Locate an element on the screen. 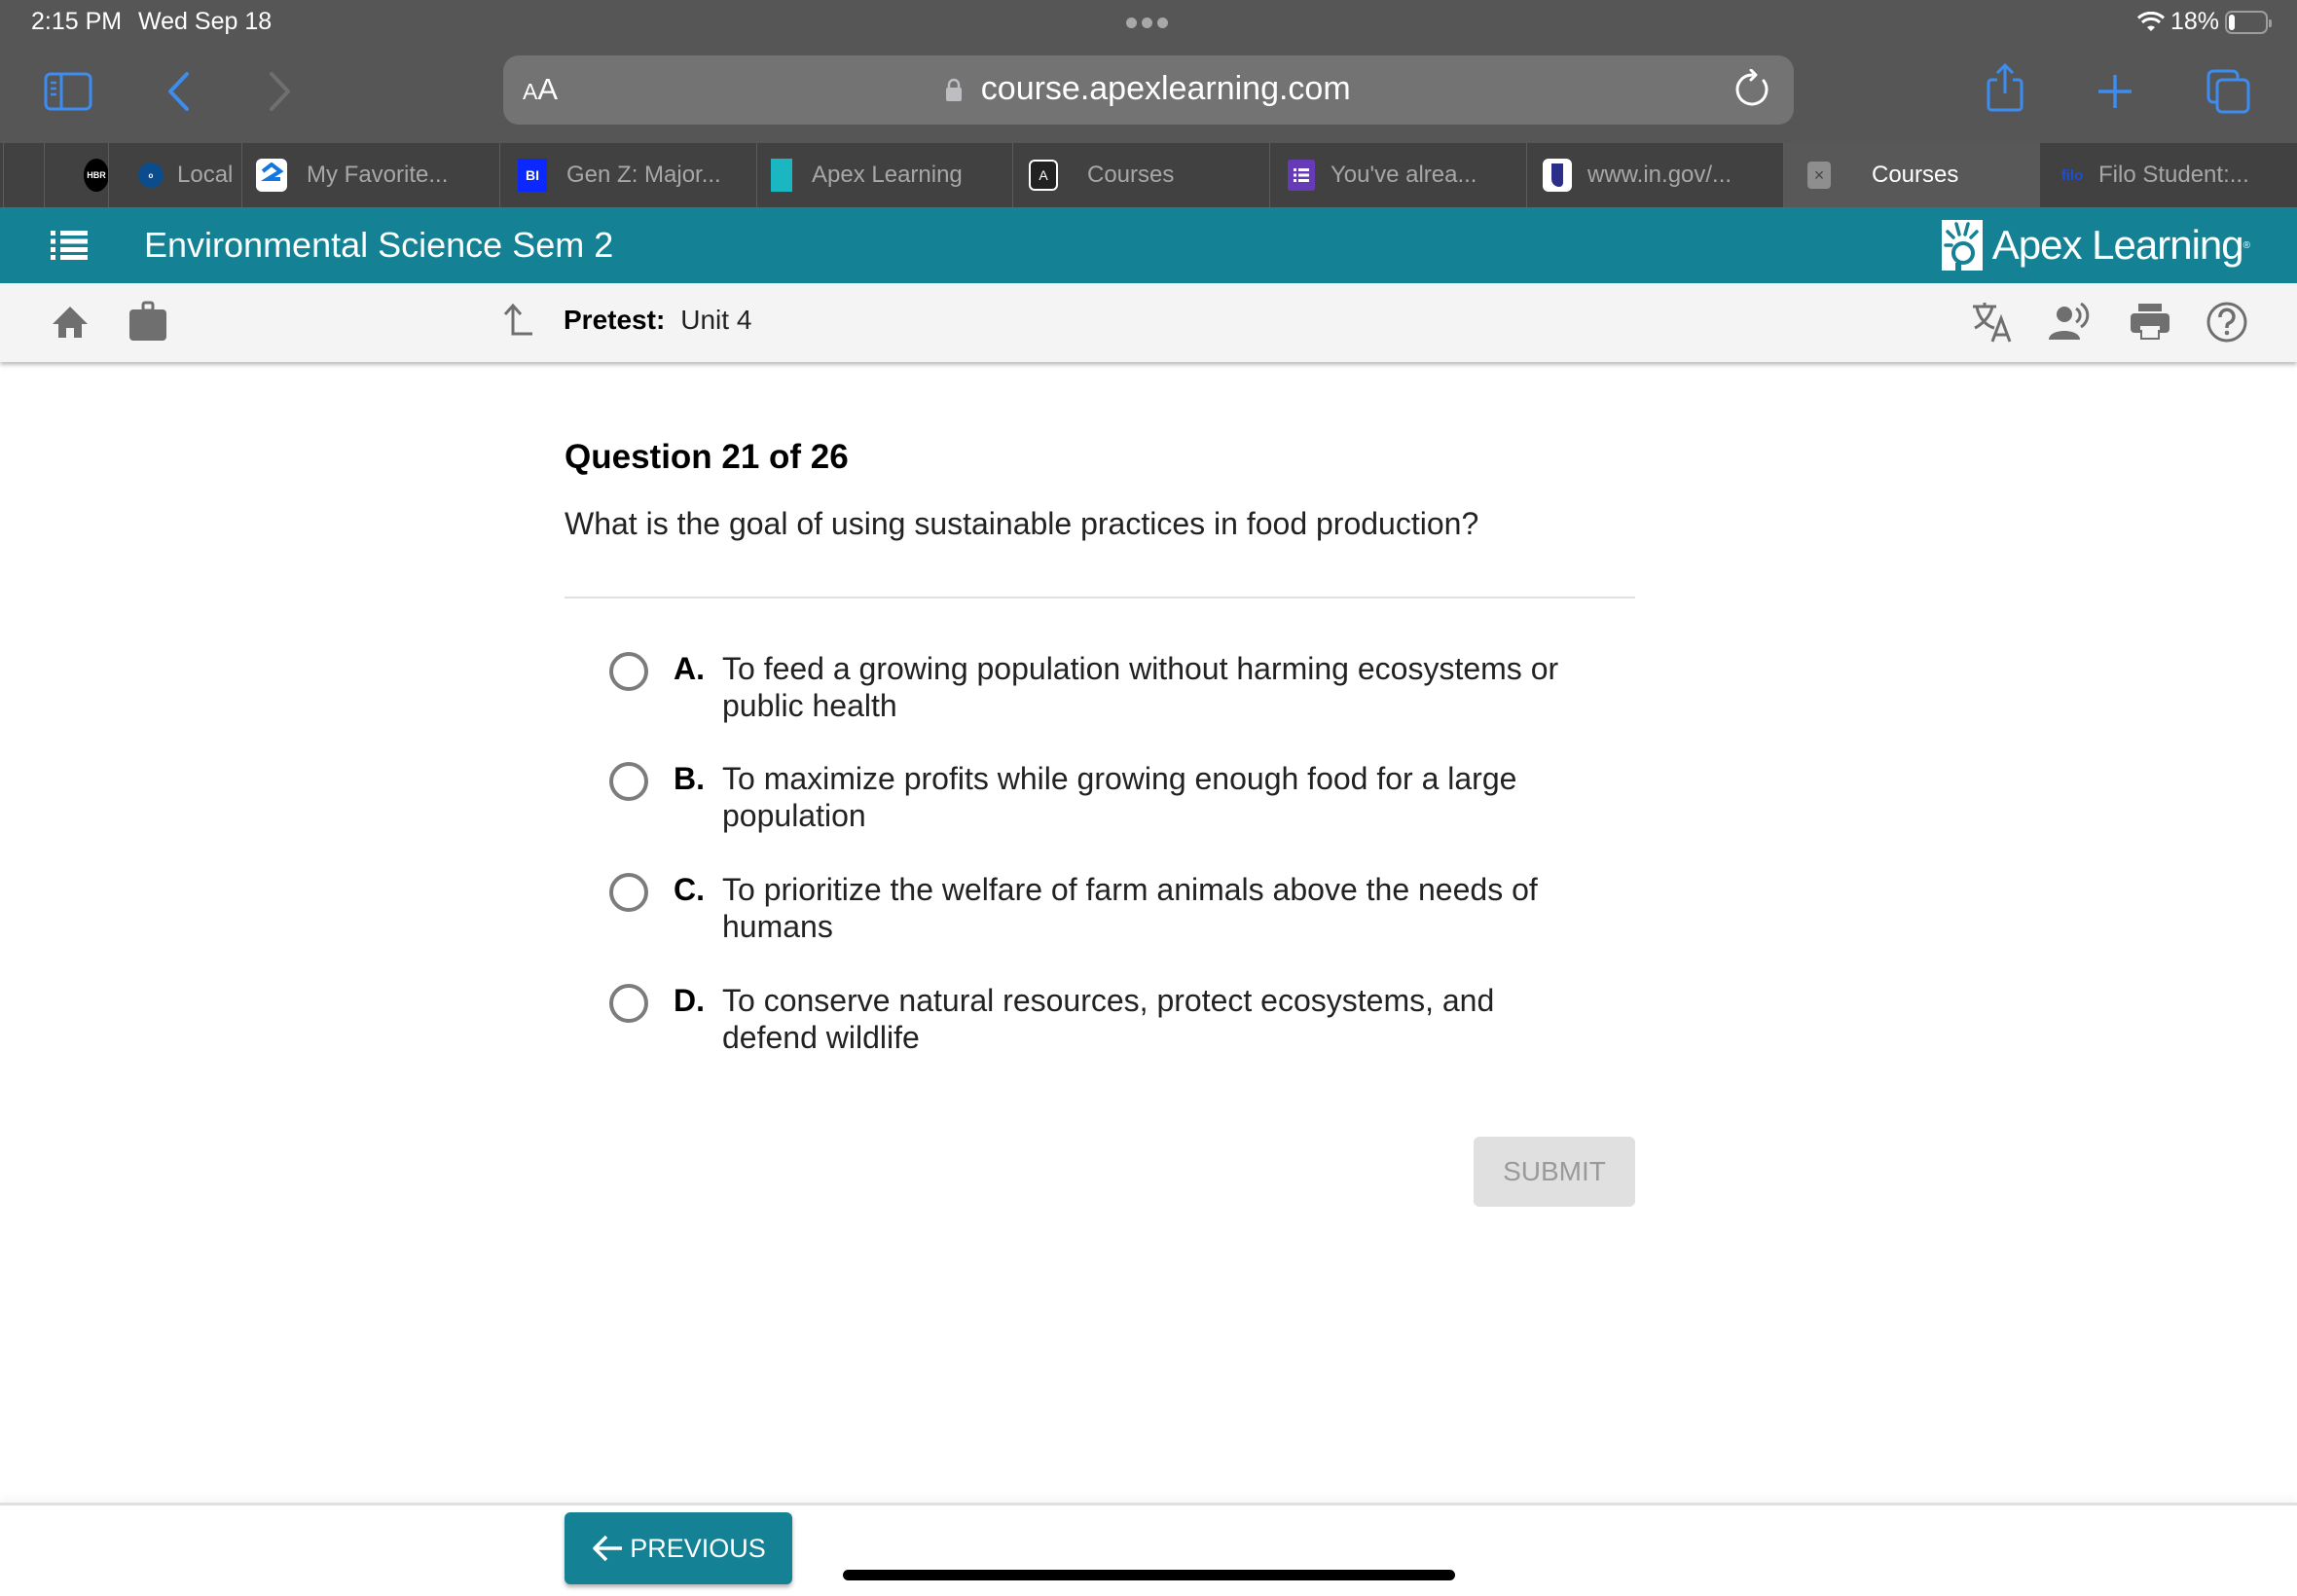 This screenshot has height=1596, width=2297. tab-label: Apex Learning is located at coordinates (887, 175).